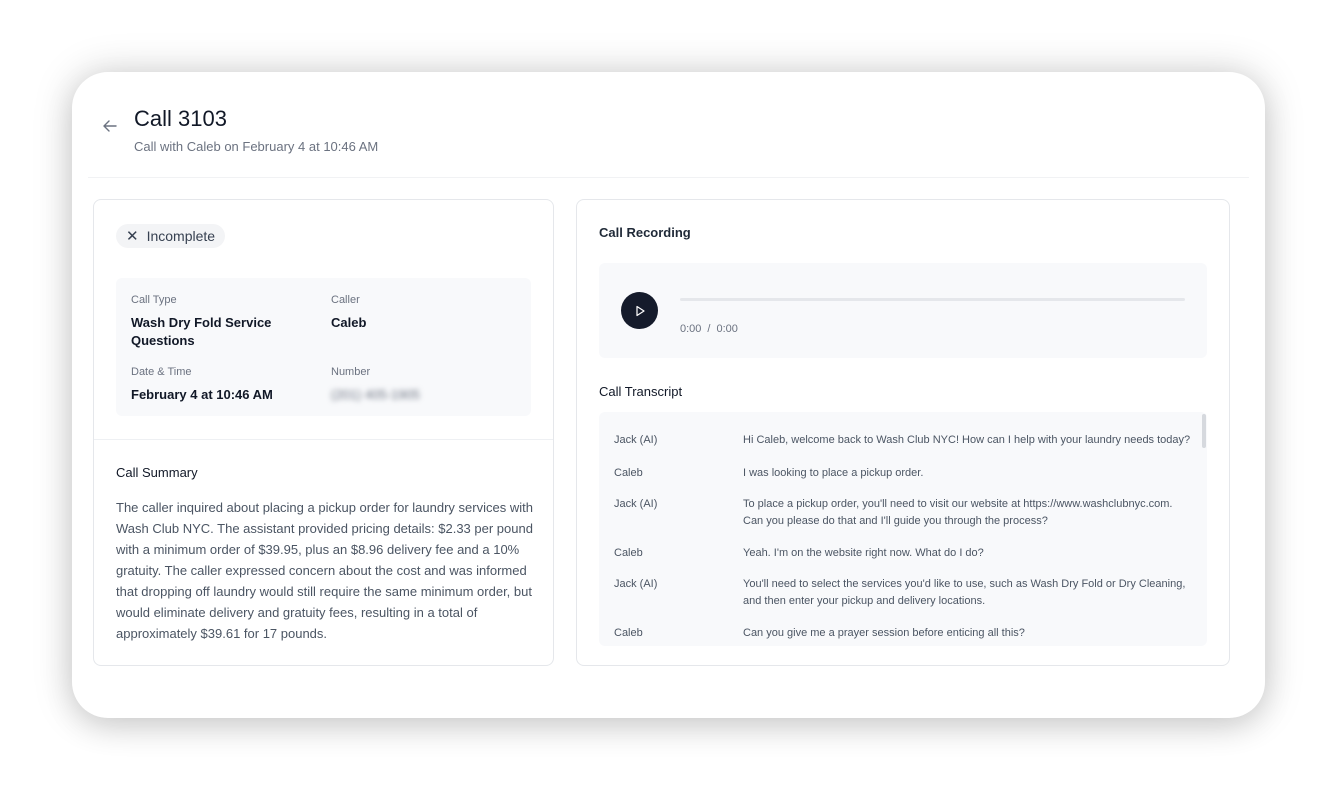  What do you see at coordinates (132, 236) in the screenshot?
I see `close-icon: ✕` at bounding box center [132, 236].